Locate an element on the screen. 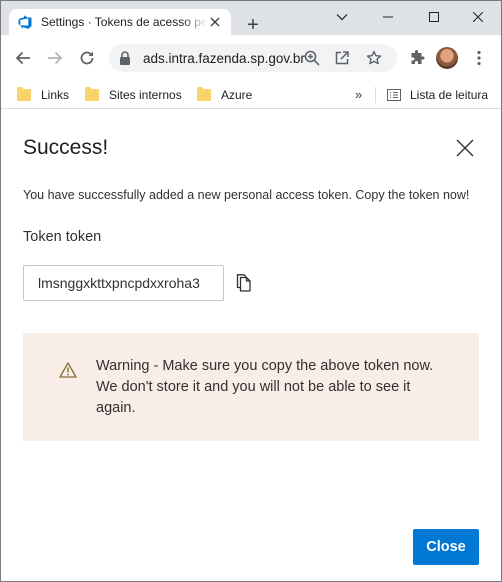 This screenshot has width=502, height=582. bookmark-sites-internos: Sites internos is located at coordinates (133, 95).